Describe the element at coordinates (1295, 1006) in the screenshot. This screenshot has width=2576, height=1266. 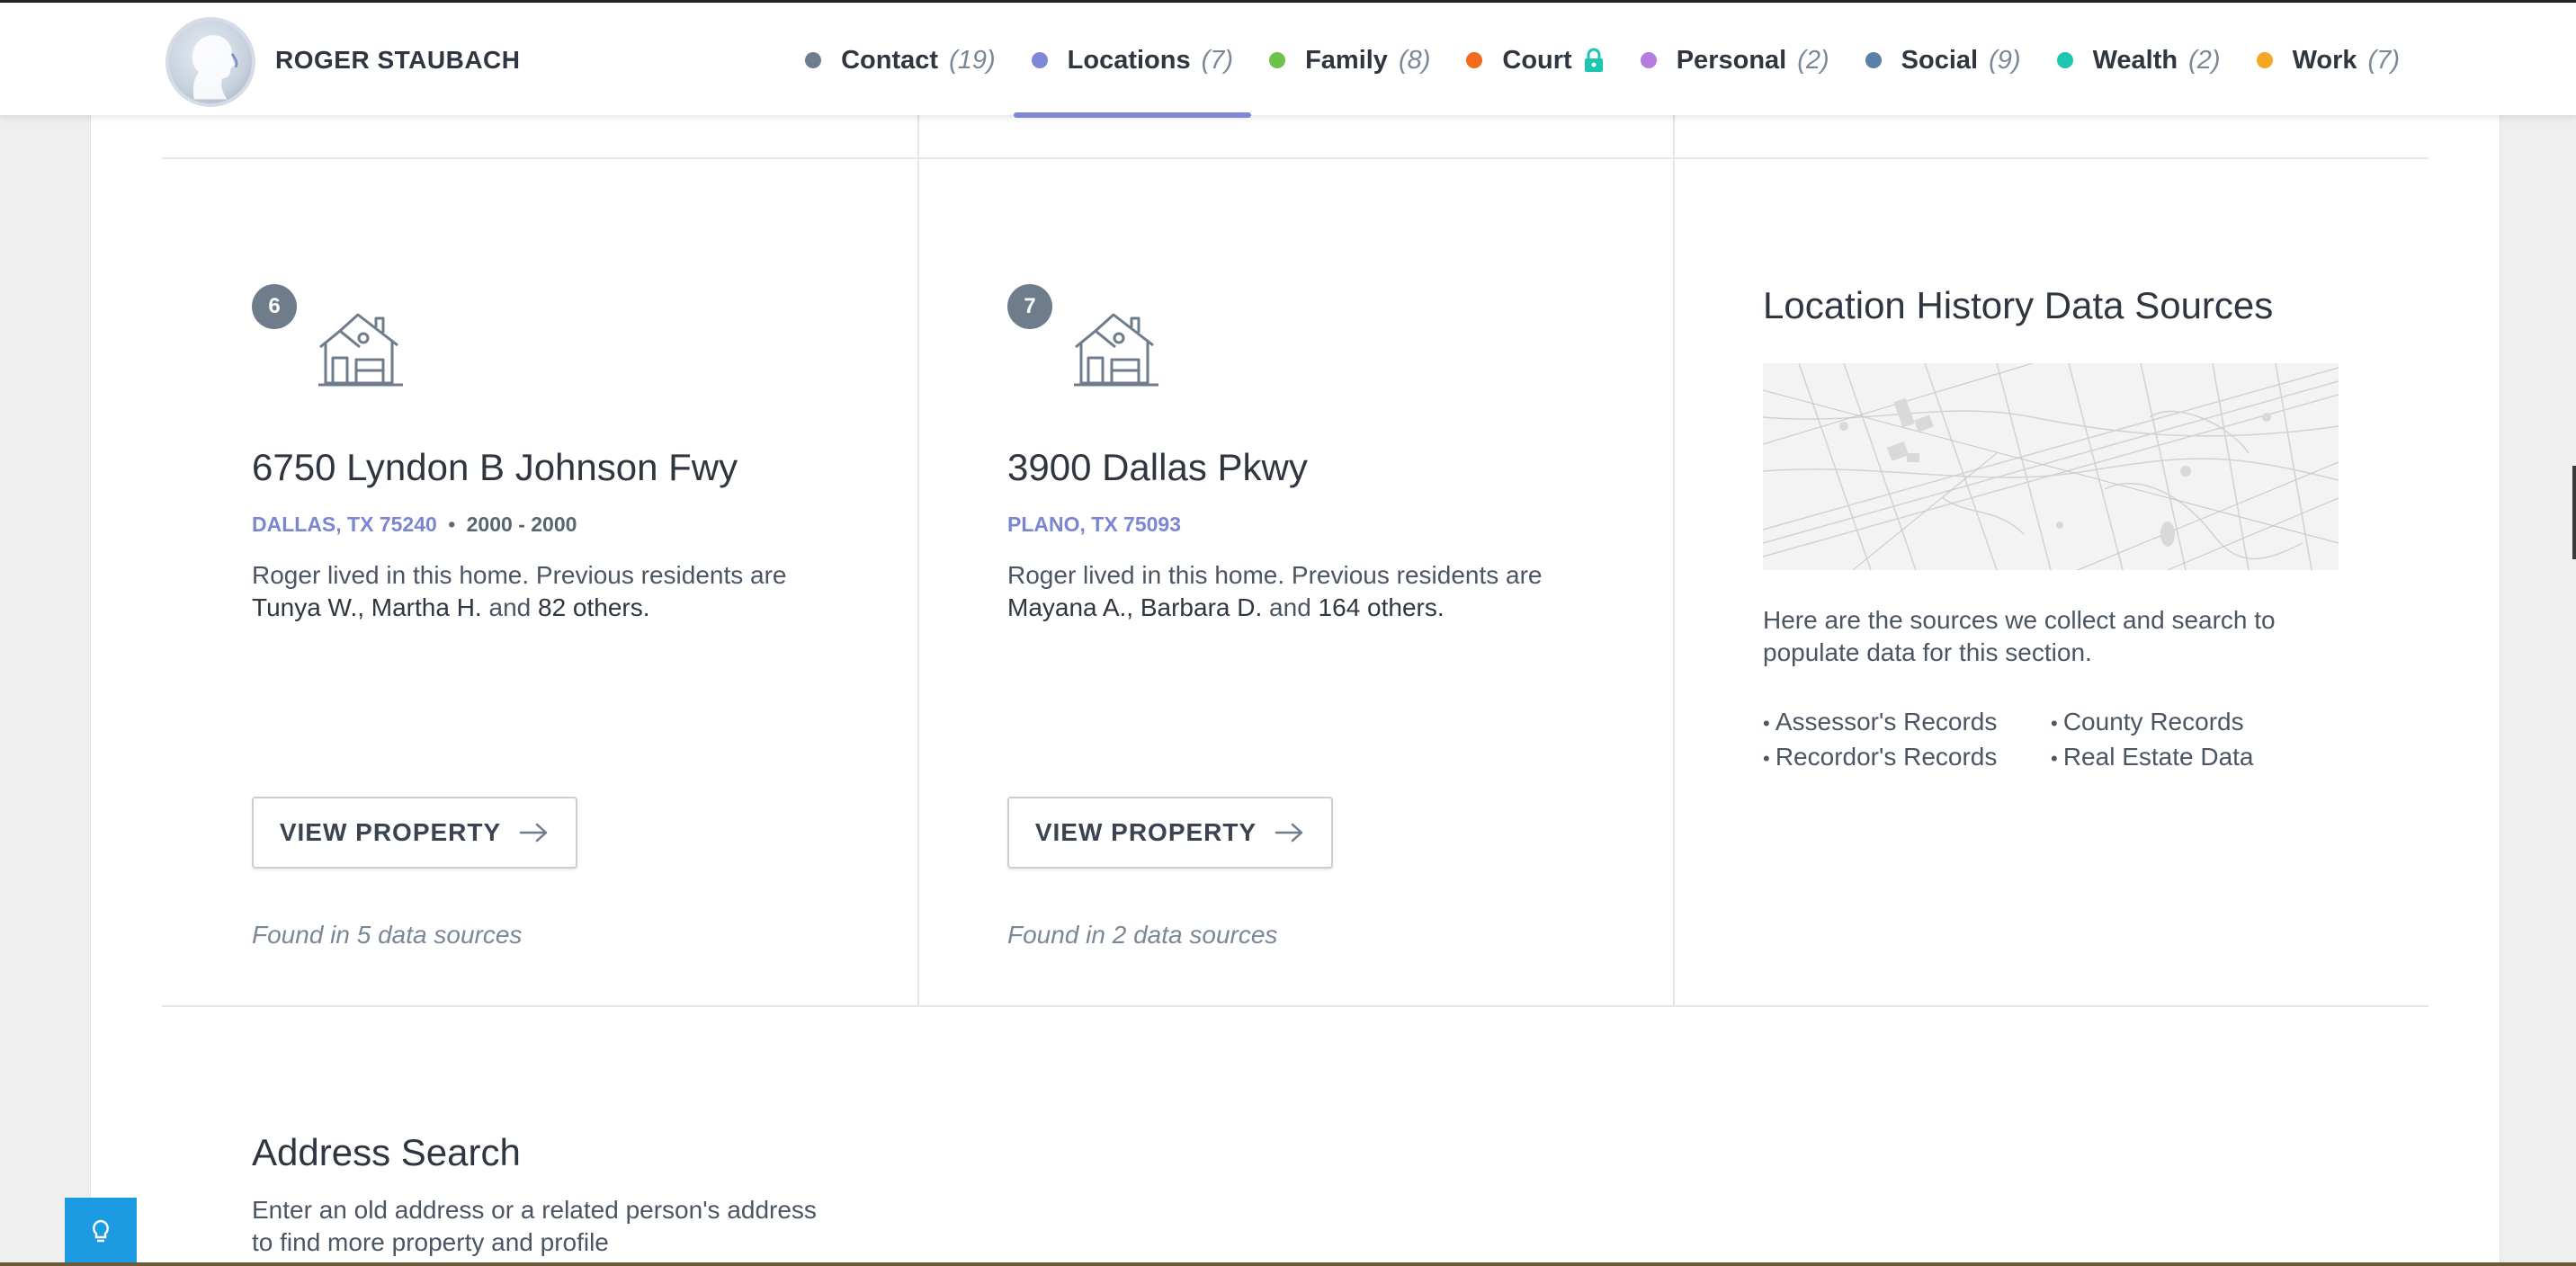
I see `section-divider-bottom` at that location.